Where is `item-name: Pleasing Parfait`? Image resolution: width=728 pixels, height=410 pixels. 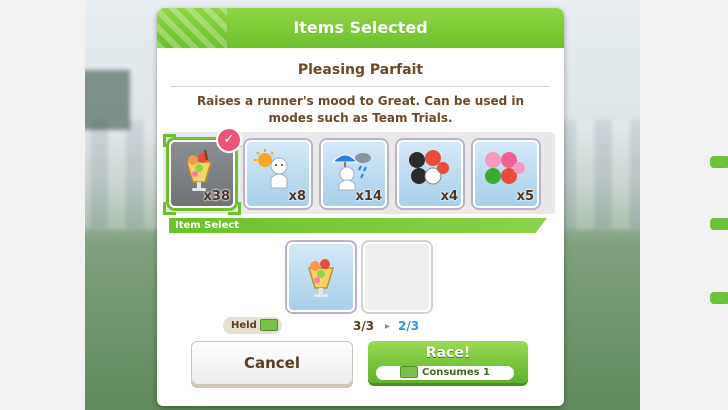 item-name: Pleasing Parfait is located at coordinates (360, 70).